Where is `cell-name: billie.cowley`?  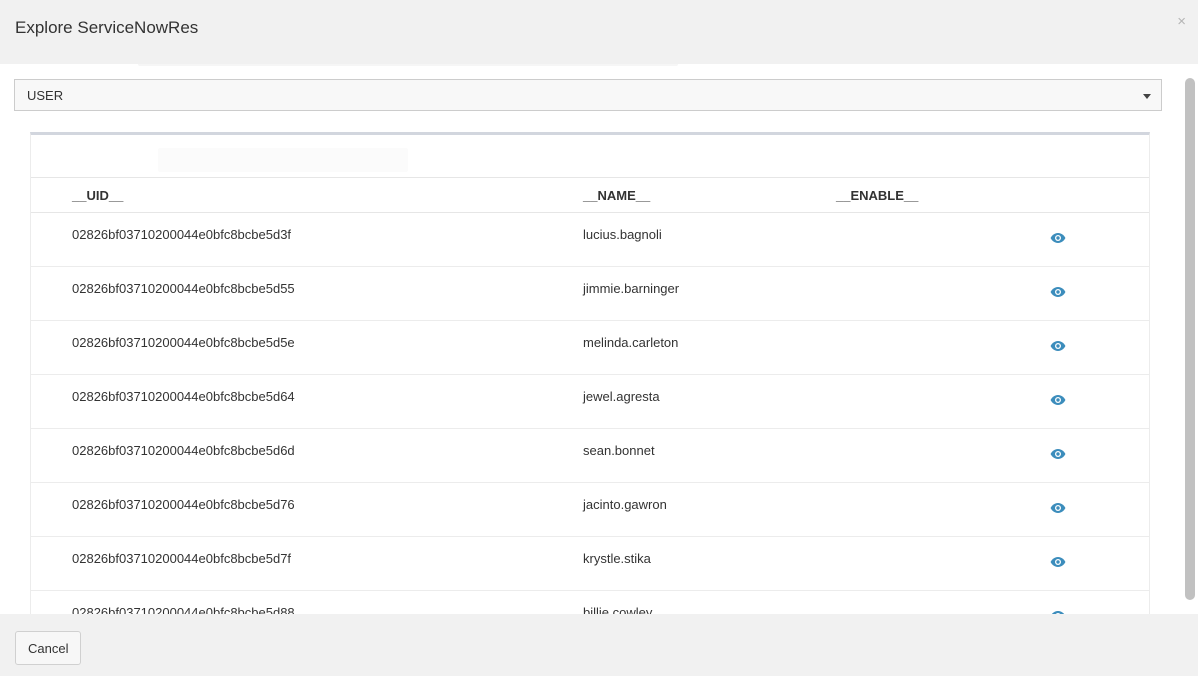 cell-name: billie.cowley is located at coordinates (618, 609).